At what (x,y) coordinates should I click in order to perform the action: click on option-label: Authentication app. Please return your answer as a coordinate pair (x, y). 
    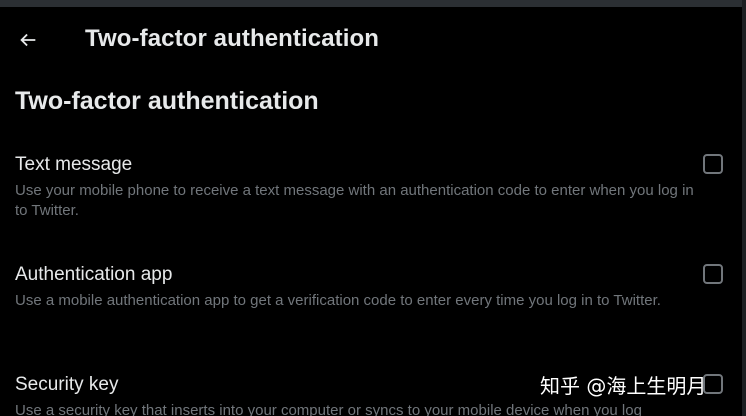
    Looking at the image, I should click on (94, 274).